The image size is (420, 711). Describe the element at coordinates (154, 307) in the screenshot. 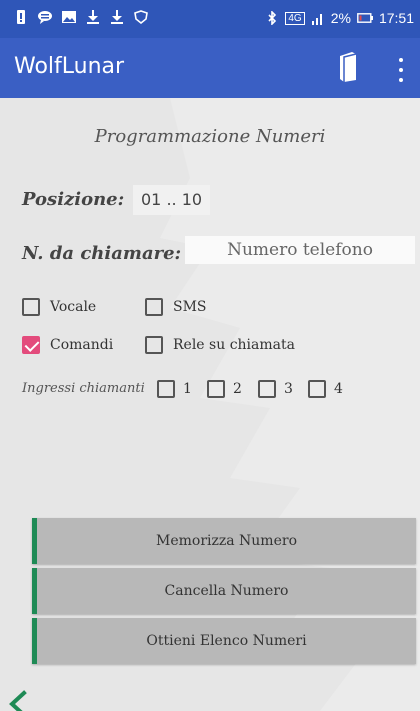

I see `sms-checkbox` at that location.